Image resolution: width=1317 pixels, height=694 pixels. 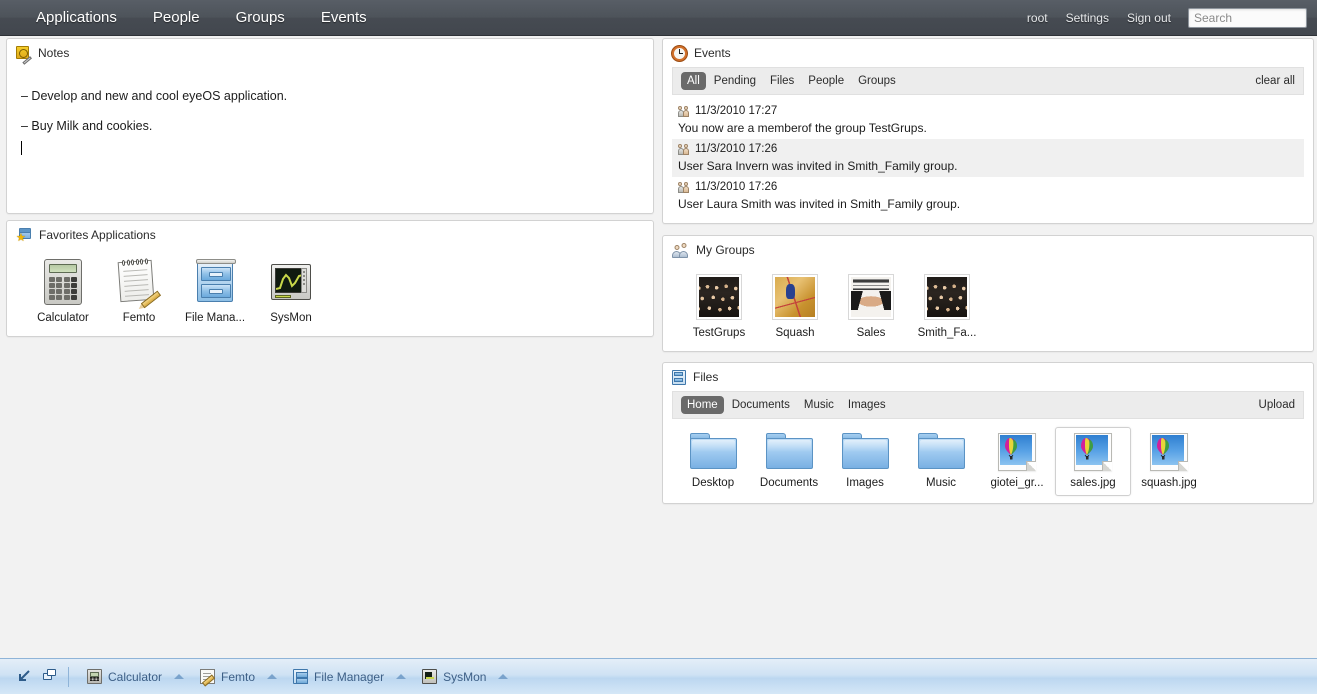 I want to click on sysmon-icon, so click(x=430, y=676).